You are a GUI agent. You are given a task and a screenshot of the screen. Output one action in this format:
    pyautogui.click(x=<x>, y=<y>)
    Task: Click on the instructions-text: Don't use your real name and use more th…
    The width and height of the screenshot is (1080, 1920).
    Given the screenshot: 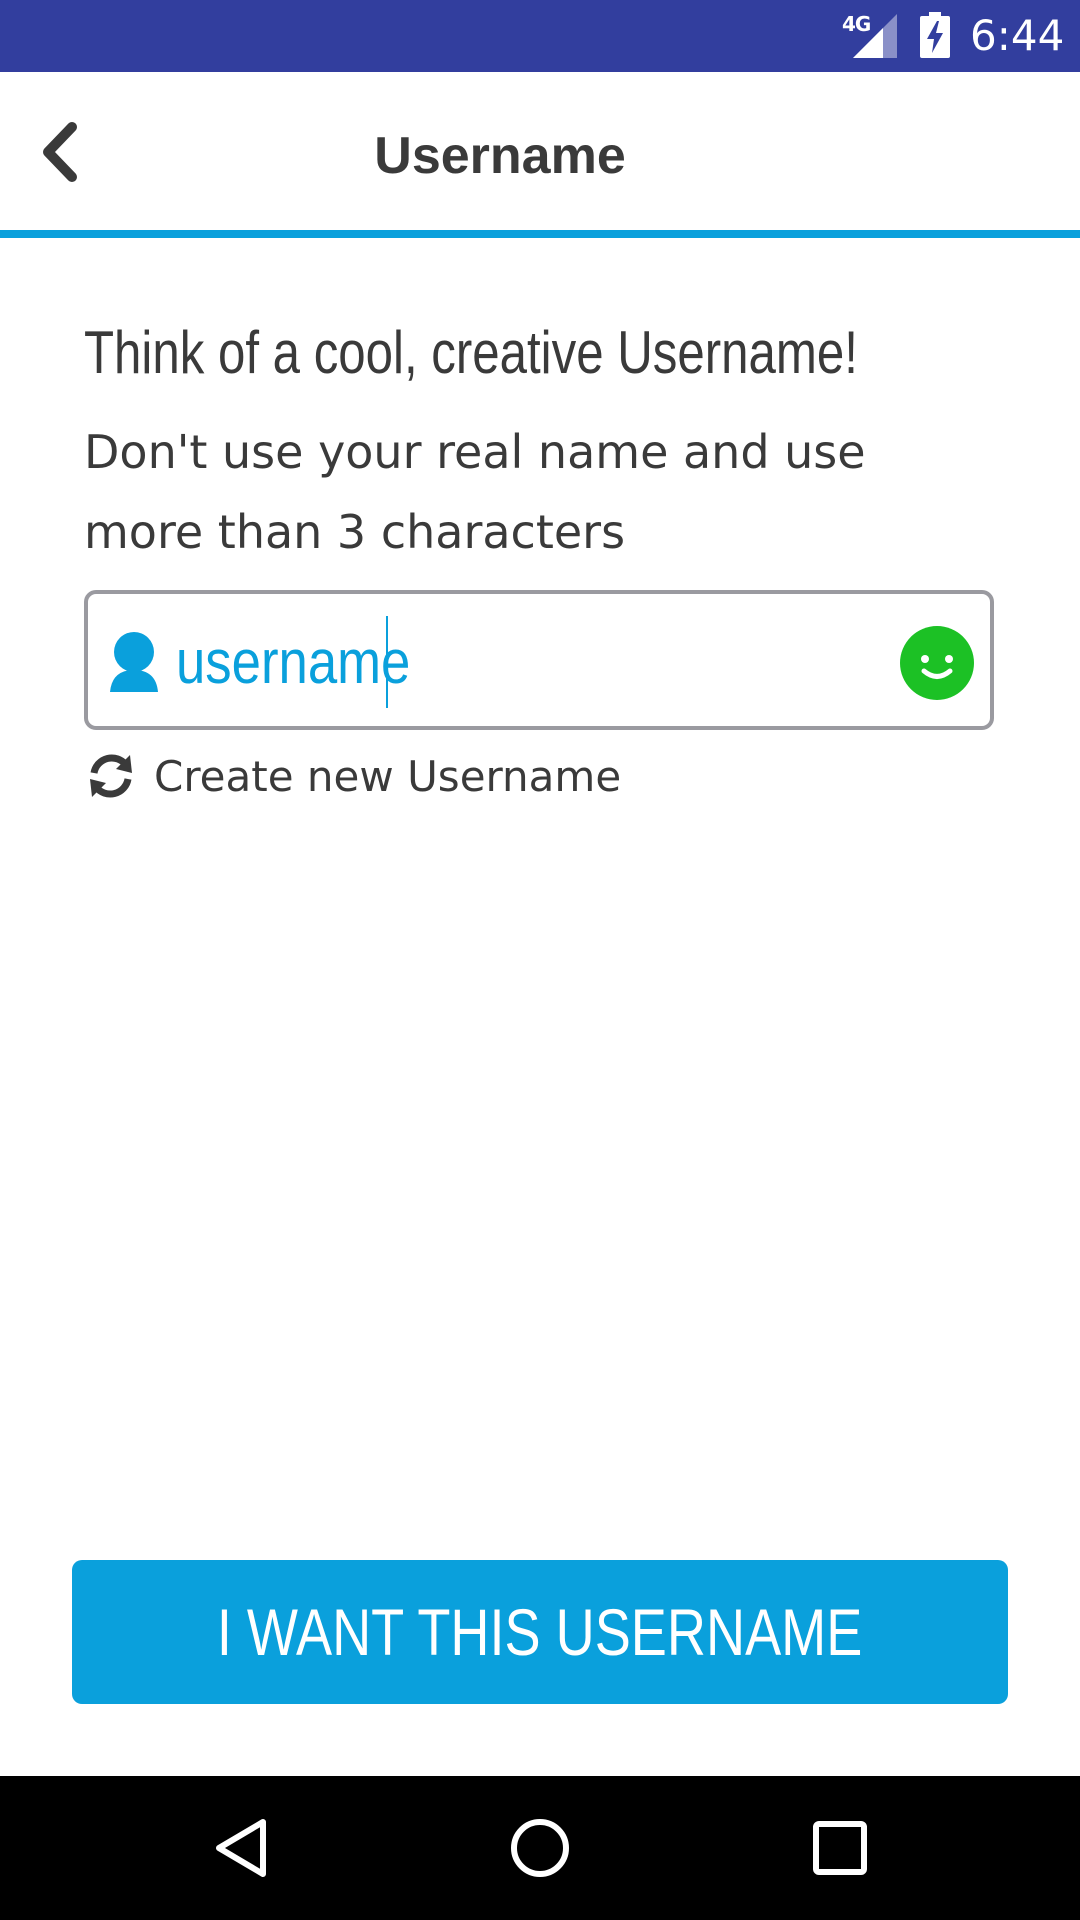 What is the action you would take?
    pyautogui.click(x=475, y=492)
    